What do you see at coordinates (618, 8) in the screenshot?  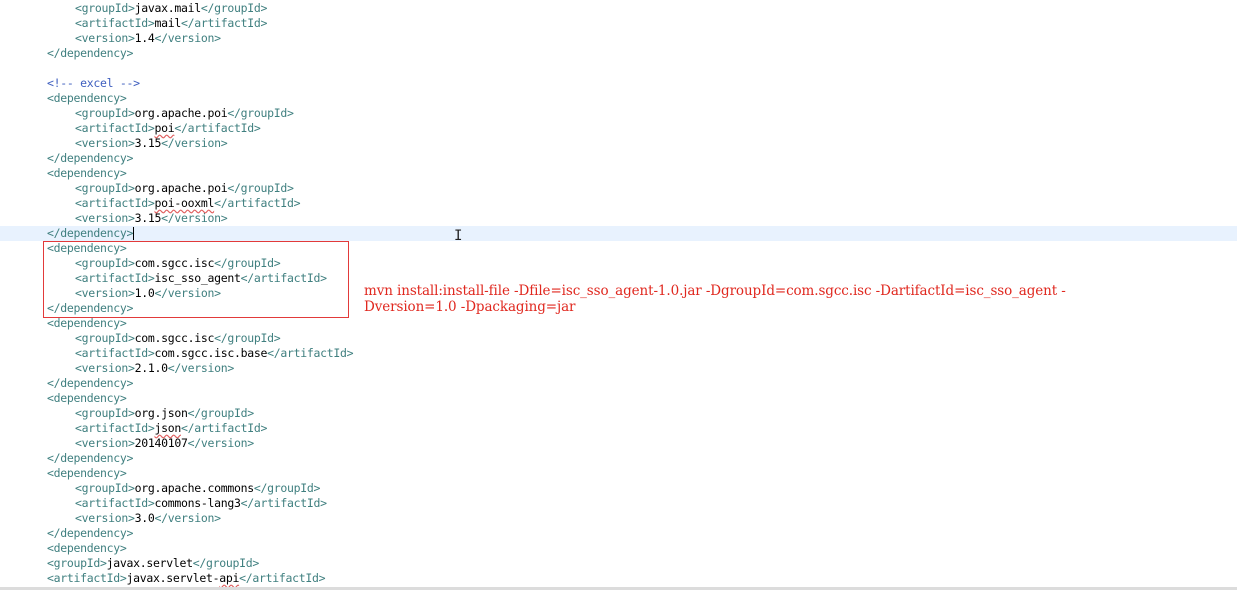 I see `code-line: <groupId>javax.mail</groupId>` at bounding box center [618, 8].